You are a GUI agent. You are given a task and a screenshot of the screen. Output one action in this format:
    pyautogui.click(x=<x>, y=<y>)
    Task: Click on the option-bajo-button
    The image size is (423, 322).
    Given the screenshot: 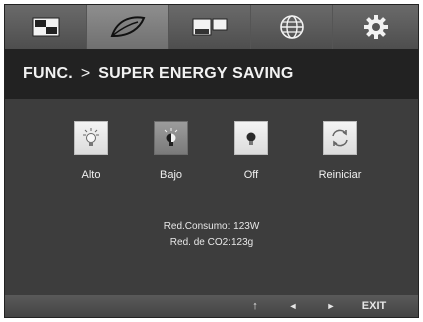 What is the action you would take?
    pyautogui.click(x=171, y=138)
    